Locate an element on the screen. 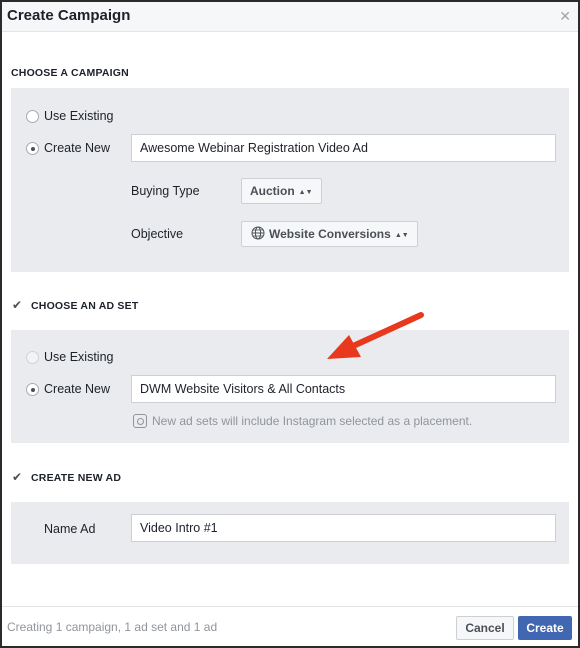 The height and width of the screenshot is (648, 580). create-button: Create is located at coordinates (545, 628).